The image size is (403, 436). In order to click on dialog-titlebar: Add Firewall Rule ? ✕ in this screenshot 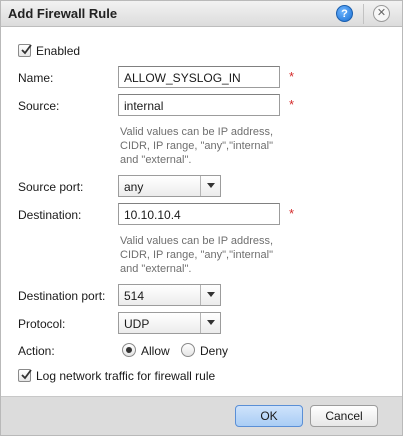, I will do `click(201, 14)`.